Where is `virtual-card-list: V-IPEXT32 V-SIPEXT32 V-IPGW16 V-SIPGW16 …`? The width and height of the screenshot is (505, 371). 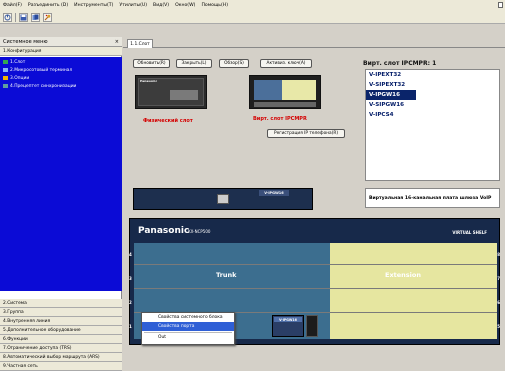 virtual-card-list: V-IPEXT32 V-SIPEXT32 V-IPGW16 V-SIPGW16 … is located at coordinates (432, 125).